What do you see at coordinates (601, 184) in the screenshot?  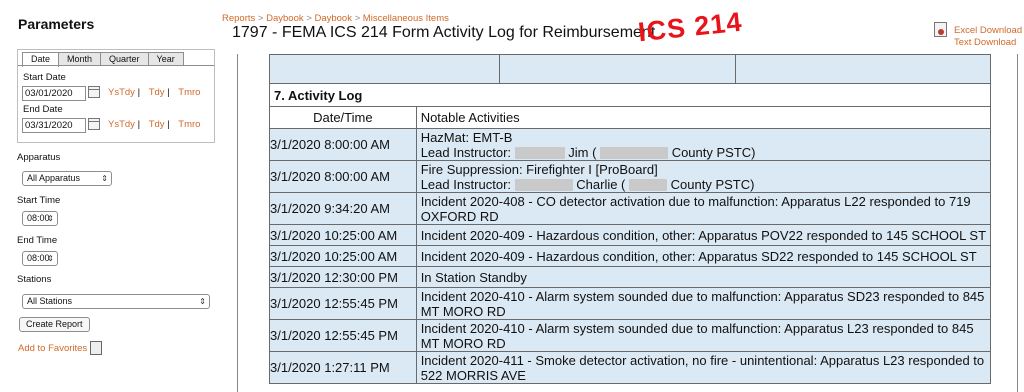 I see `instructor-name: Charlie (` at bounding box center [601, 184].